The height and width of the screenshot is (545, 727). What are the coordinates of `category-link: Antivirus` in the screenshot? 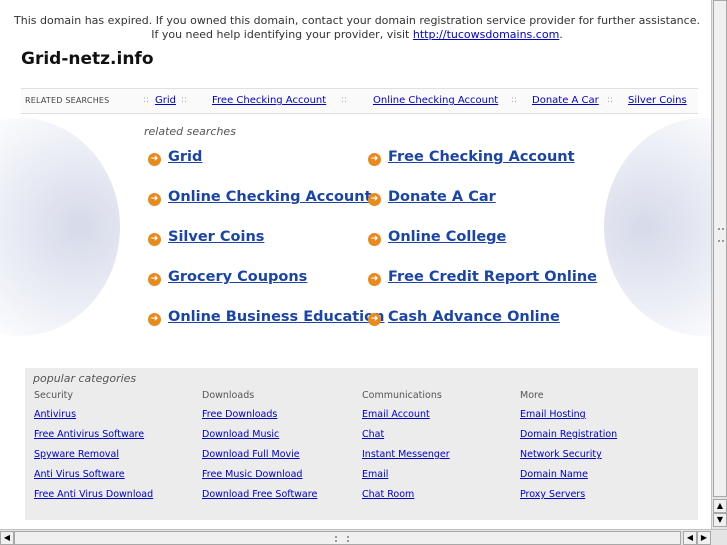 It's located at (55, 414).